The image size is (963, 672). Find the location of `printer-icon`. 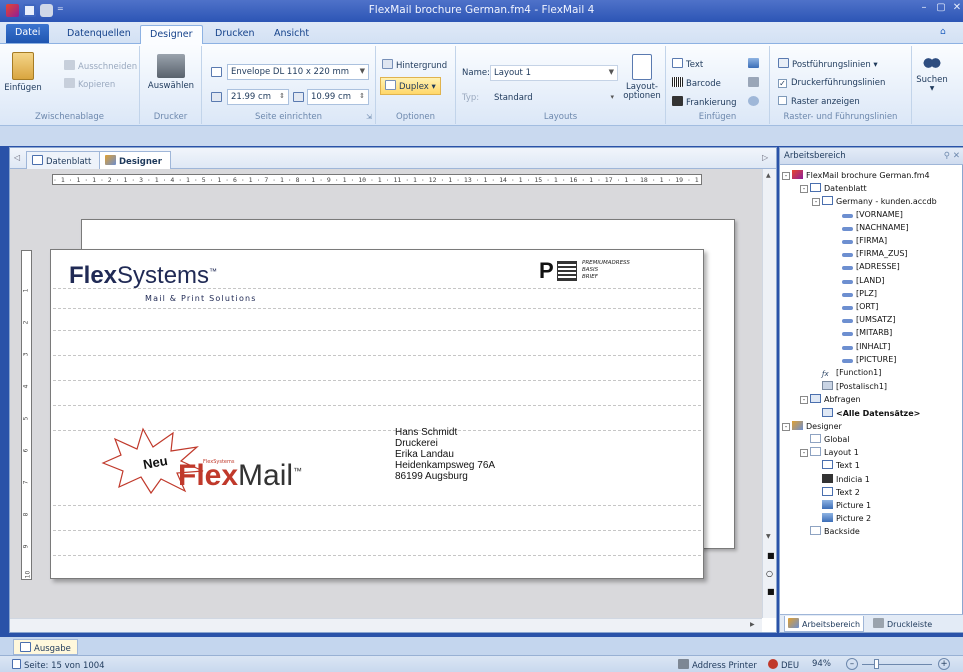

printer-icon is located at coordinates (878, 623).